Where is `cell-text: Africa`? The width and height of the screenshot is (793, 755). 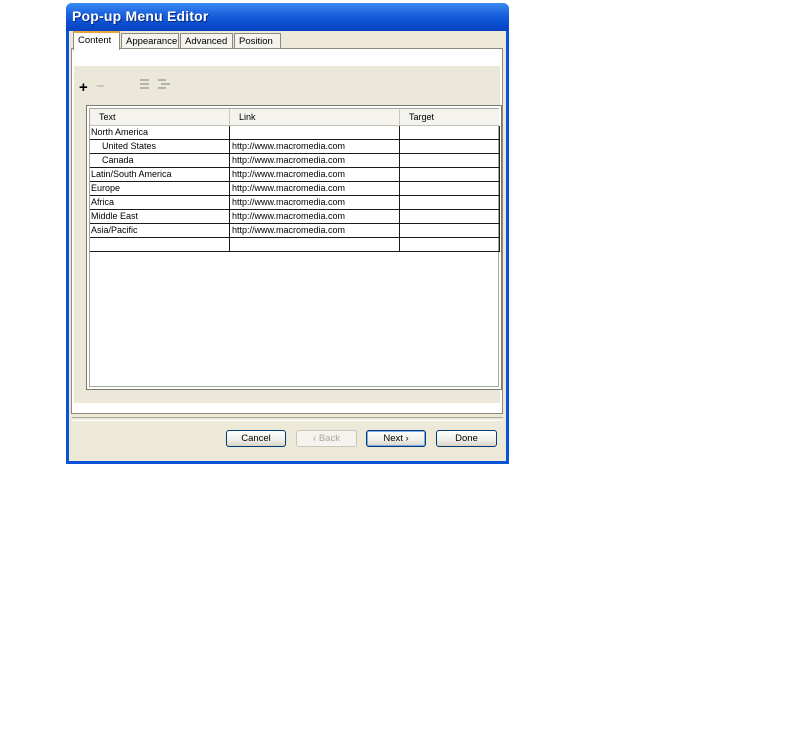
cell-text: Africa is located at coordinates (160, 202).